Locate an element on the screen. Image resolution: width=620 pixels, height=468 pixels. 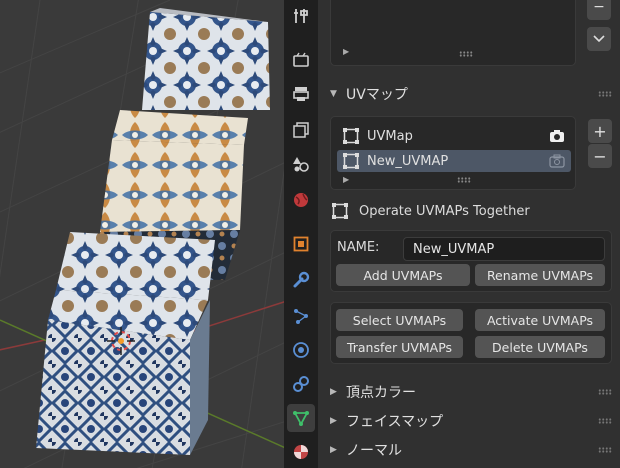
particles-tab is located at coordinates (301, 316).